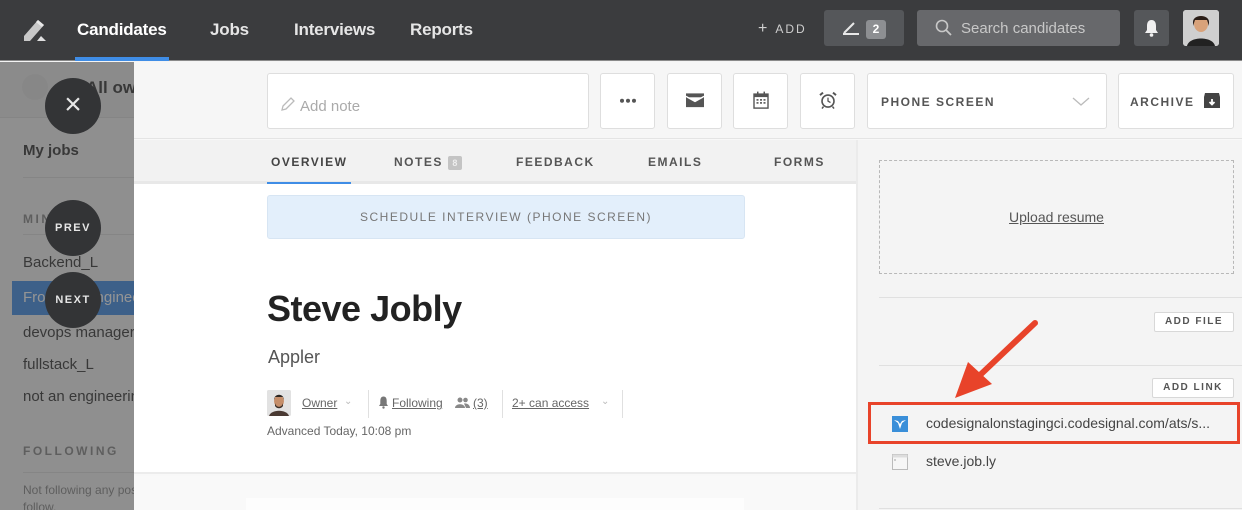 The width and height of the screenshot is (1242, 510). I want to click on people-icon, so click(462, 404).